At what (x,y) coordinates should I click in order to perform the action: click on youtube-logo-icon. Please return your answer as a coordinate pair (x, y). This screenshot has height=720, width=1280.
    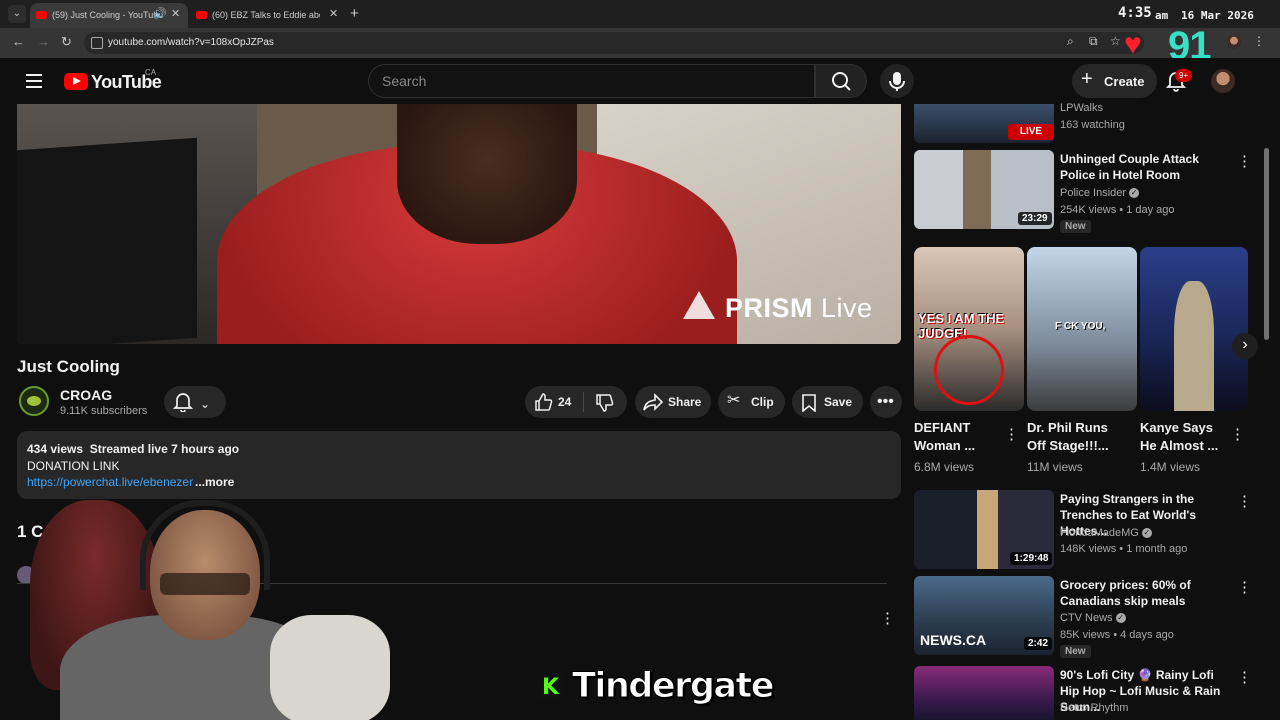
    Looking at the image, I should click on (76, 81).